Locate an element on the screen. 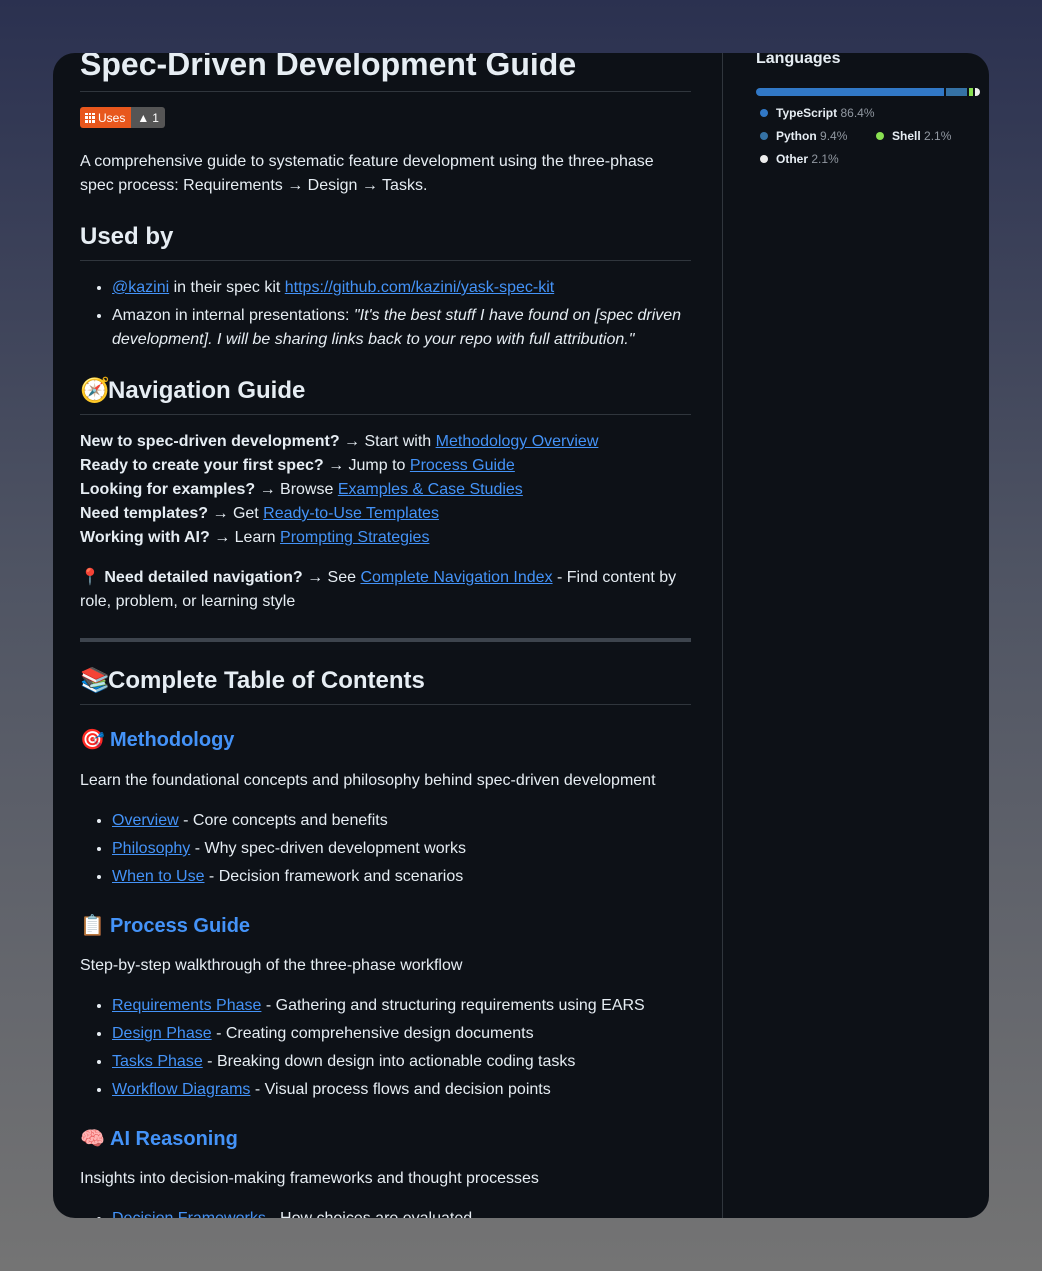 This screenshot has width=1042, height=1271. ai-reasoning-heading: 🧠 AI Reasoning is located at coordinates (159, 1139).